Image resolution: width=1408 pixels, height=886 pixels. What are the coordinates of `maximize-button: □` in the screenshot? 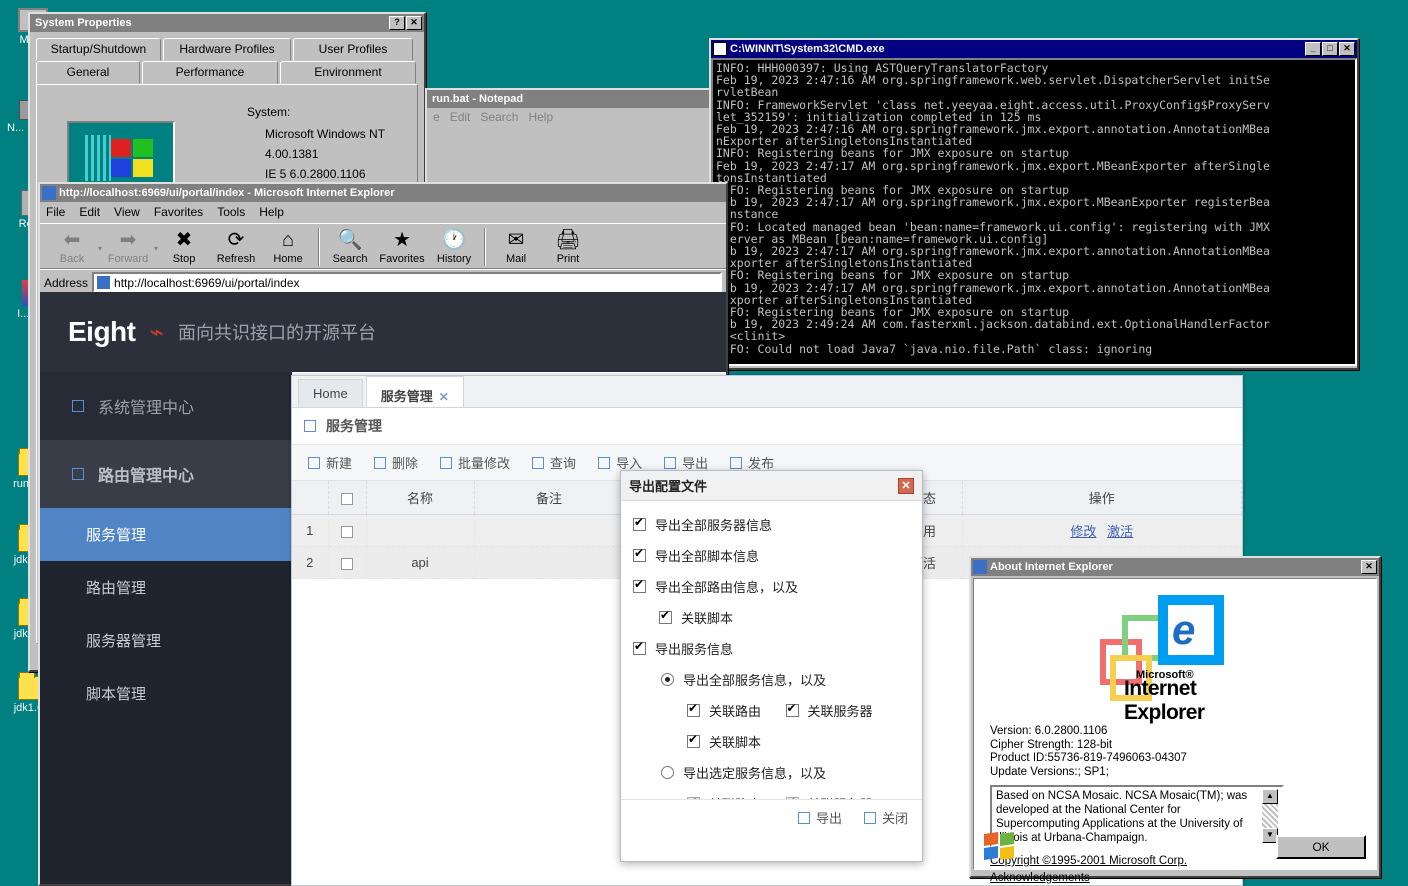 It's located at (1330, 49).